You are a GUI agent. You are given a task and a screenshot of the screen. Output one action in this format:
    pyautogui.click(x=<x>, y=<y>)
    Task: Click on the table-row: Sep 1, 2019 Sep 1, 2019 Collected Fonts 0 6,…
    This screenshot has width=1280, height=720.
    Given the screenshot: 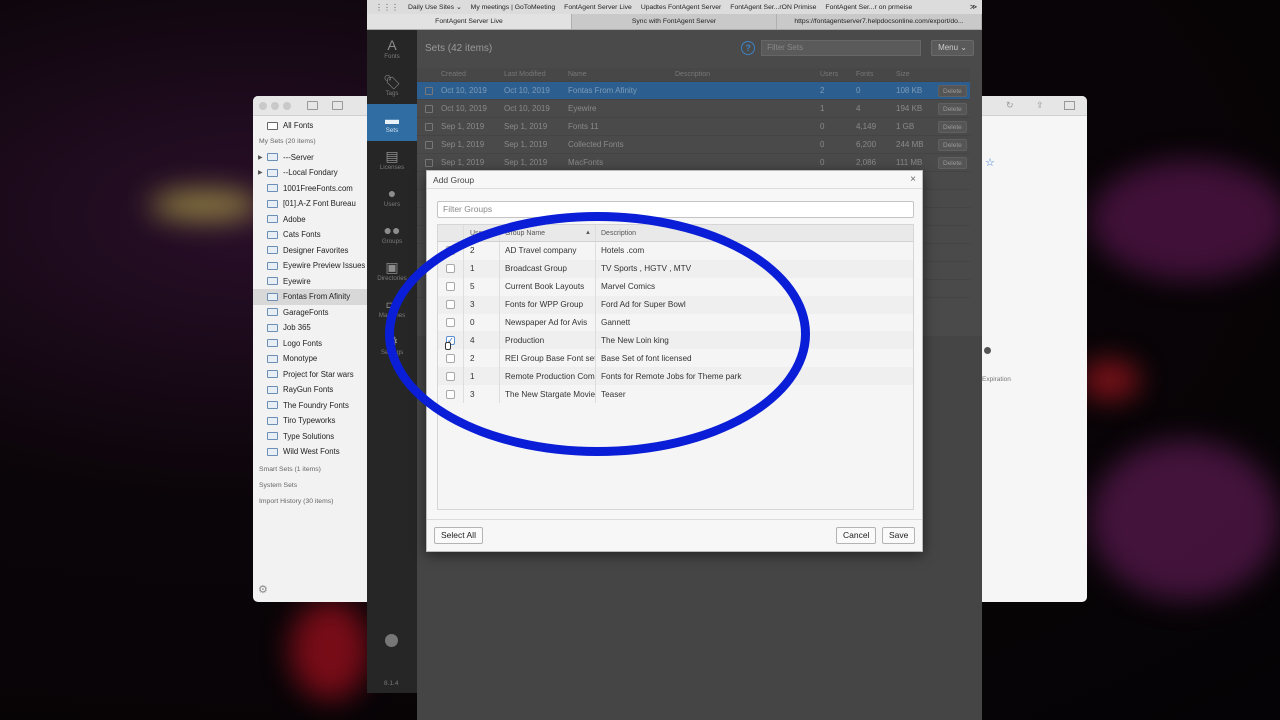 What is the action you would take?
    pyautogui.click(x=693, y=145)
    